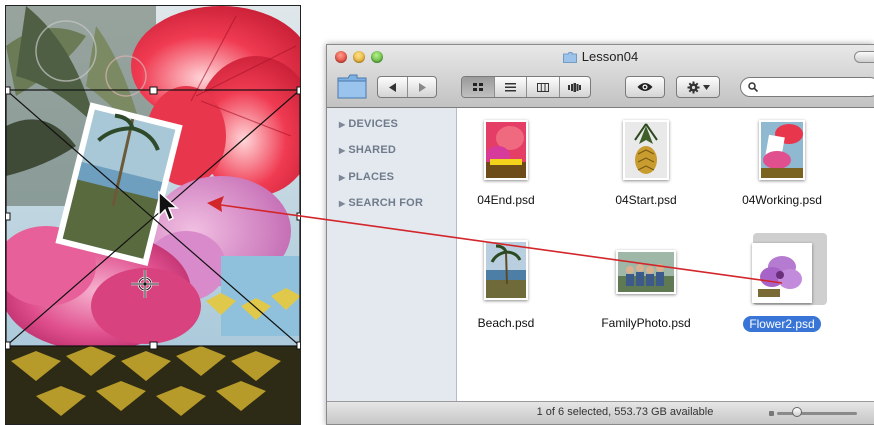 This screenshot has width=874, height=425. I want to click on triangle-left-icon, so click(392, 87).